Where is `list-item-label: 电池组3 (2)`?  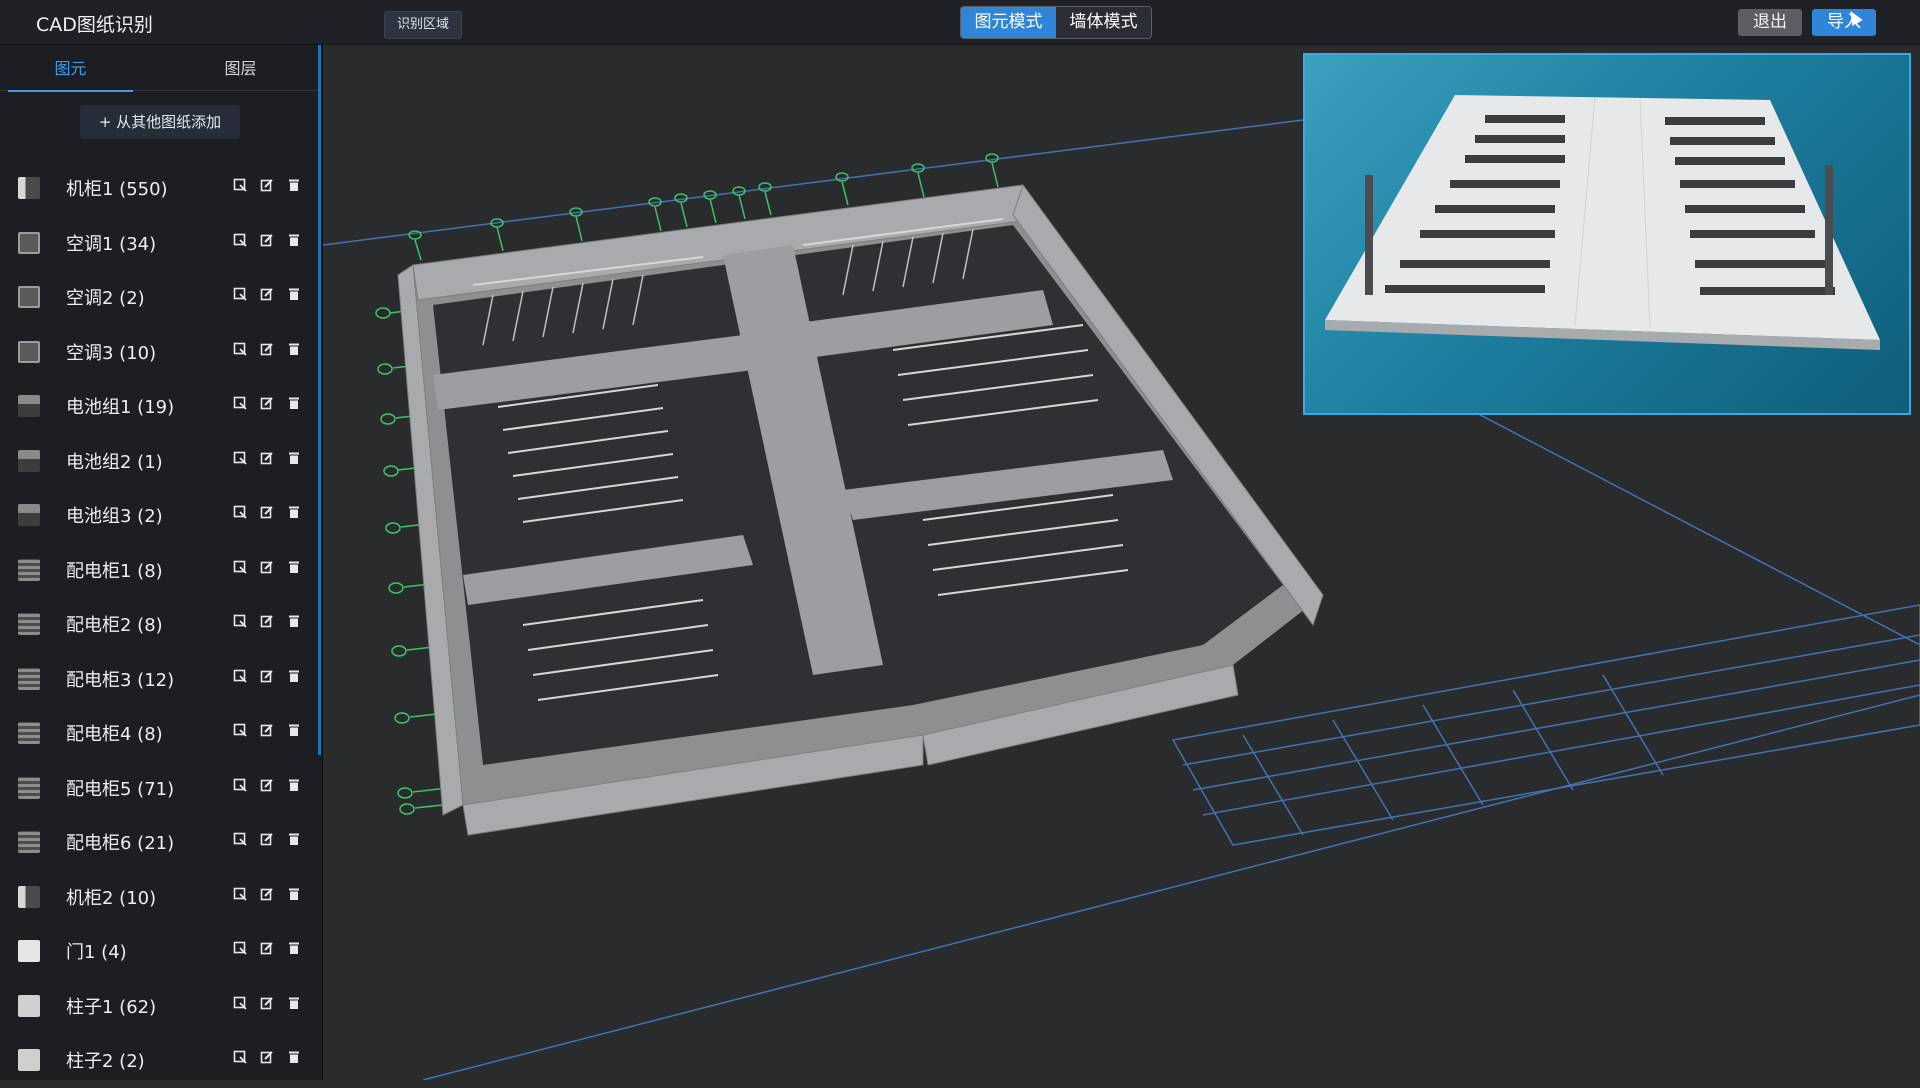 list-item-label: 电池组3 (2) is located at coordinates (114, 516).